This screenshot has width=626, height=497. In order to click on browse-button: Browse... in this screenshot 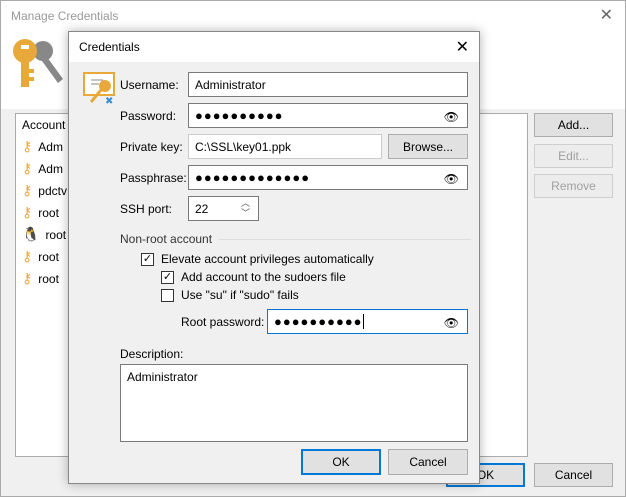, I will do `click(428, 146)`.